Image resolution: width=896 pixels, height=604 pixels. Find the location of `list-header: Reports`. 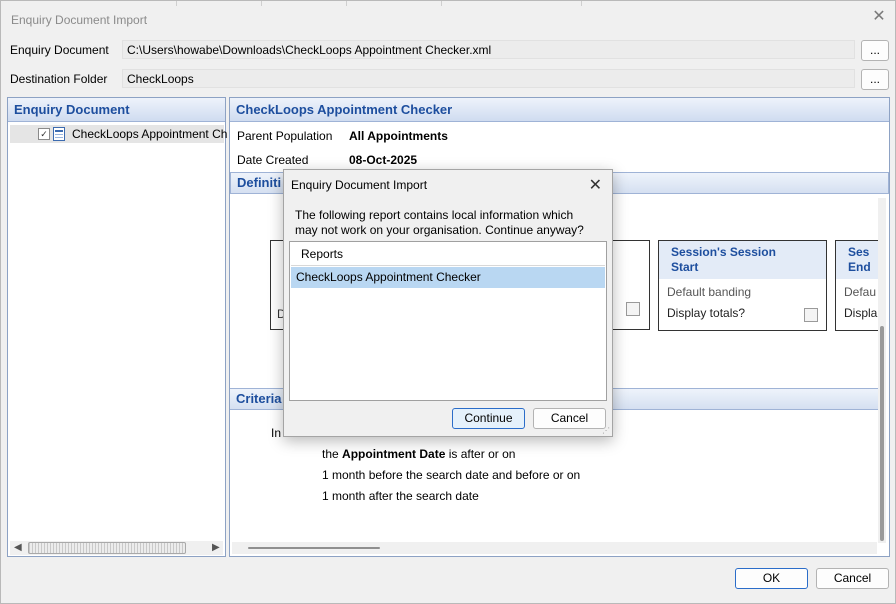

list-header: Reports is located at coordinates (448, 254).